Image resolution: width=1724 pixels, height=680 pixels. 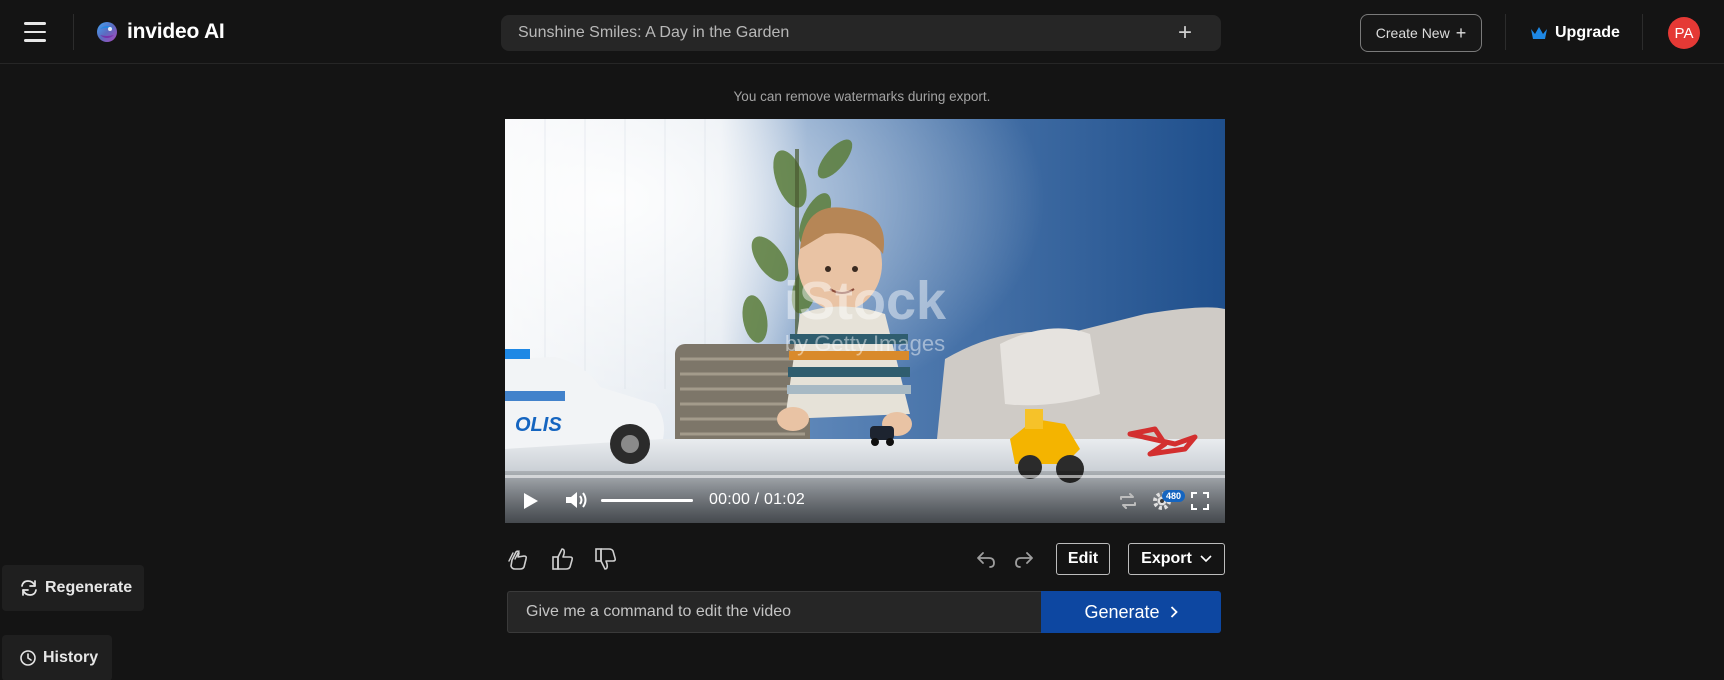 What do you see at coordinates (563, 559) in the screenshot?
I see `thumbs-up-icon` at bounding box center [563, 559].